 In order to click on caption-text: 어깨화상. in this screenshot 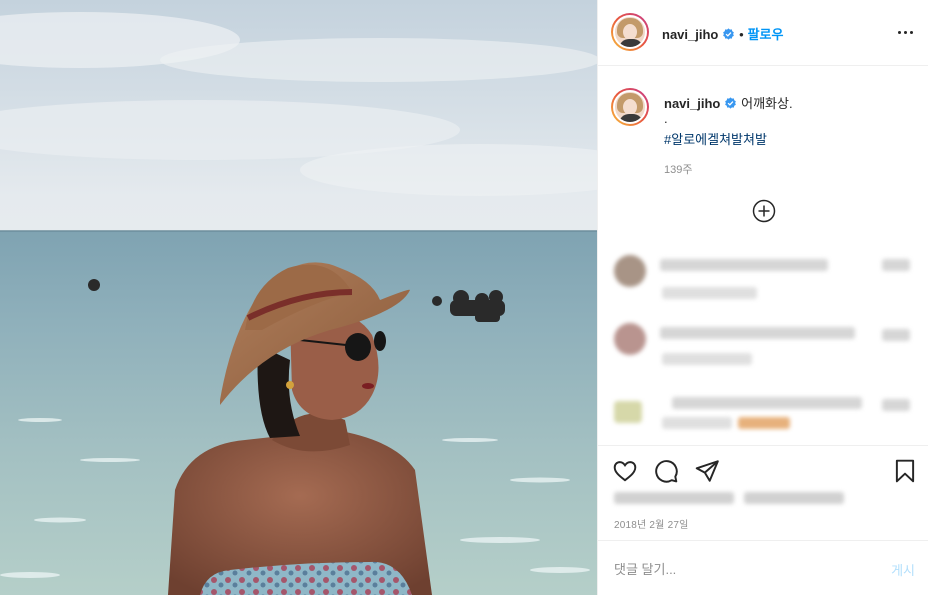, I will do `click(767, 103)`.